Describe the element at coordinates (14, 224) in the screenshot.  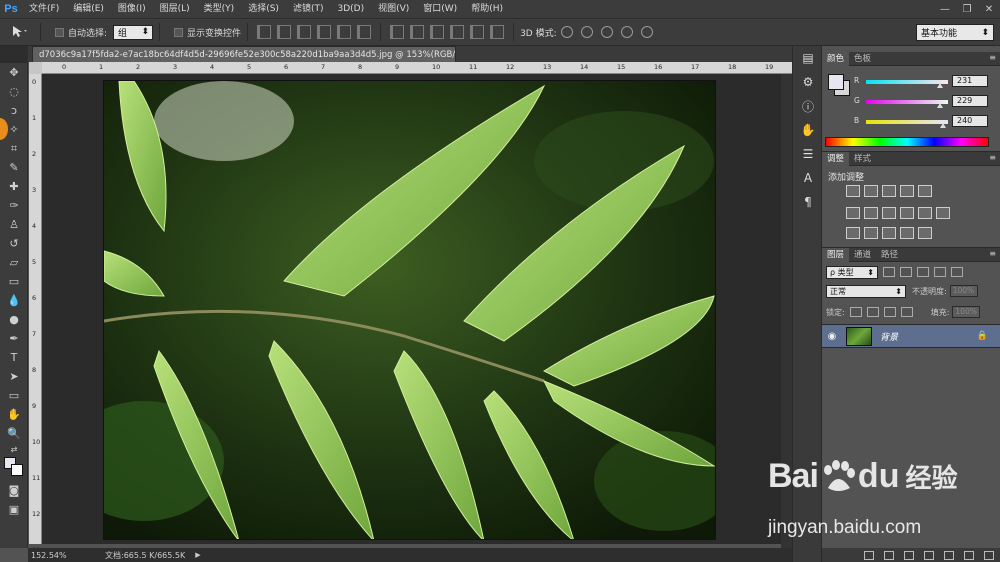
I see `clone-stamp-tool-icon: ♙` at that location.